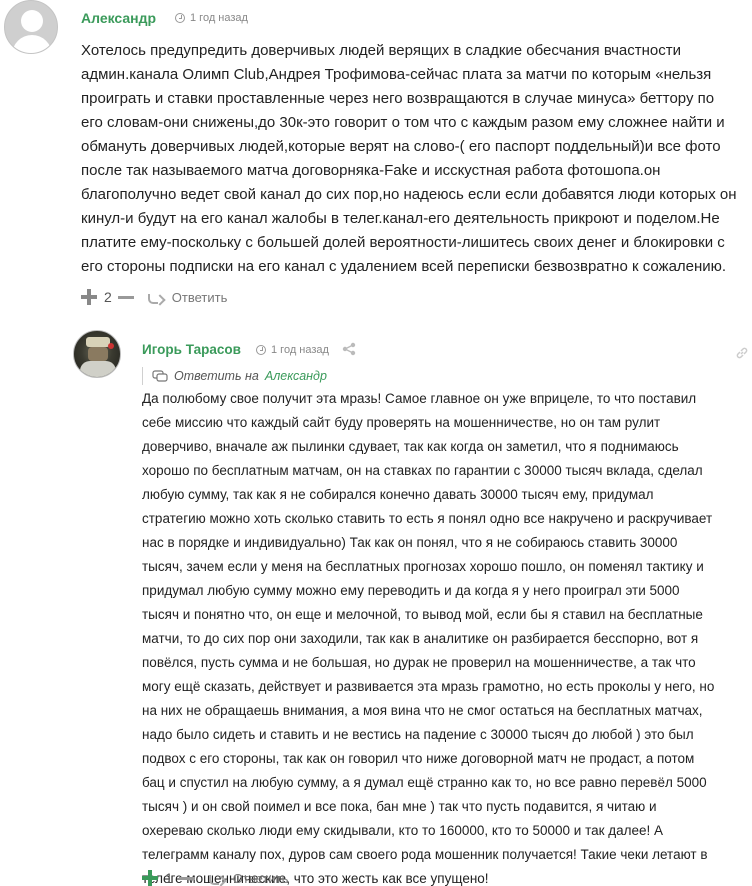 This screenshot has height=886, width=752. Describe the element at coordinates (216, 376) in the screenshot. I see `reply-to-label: Ответить на` at that location.